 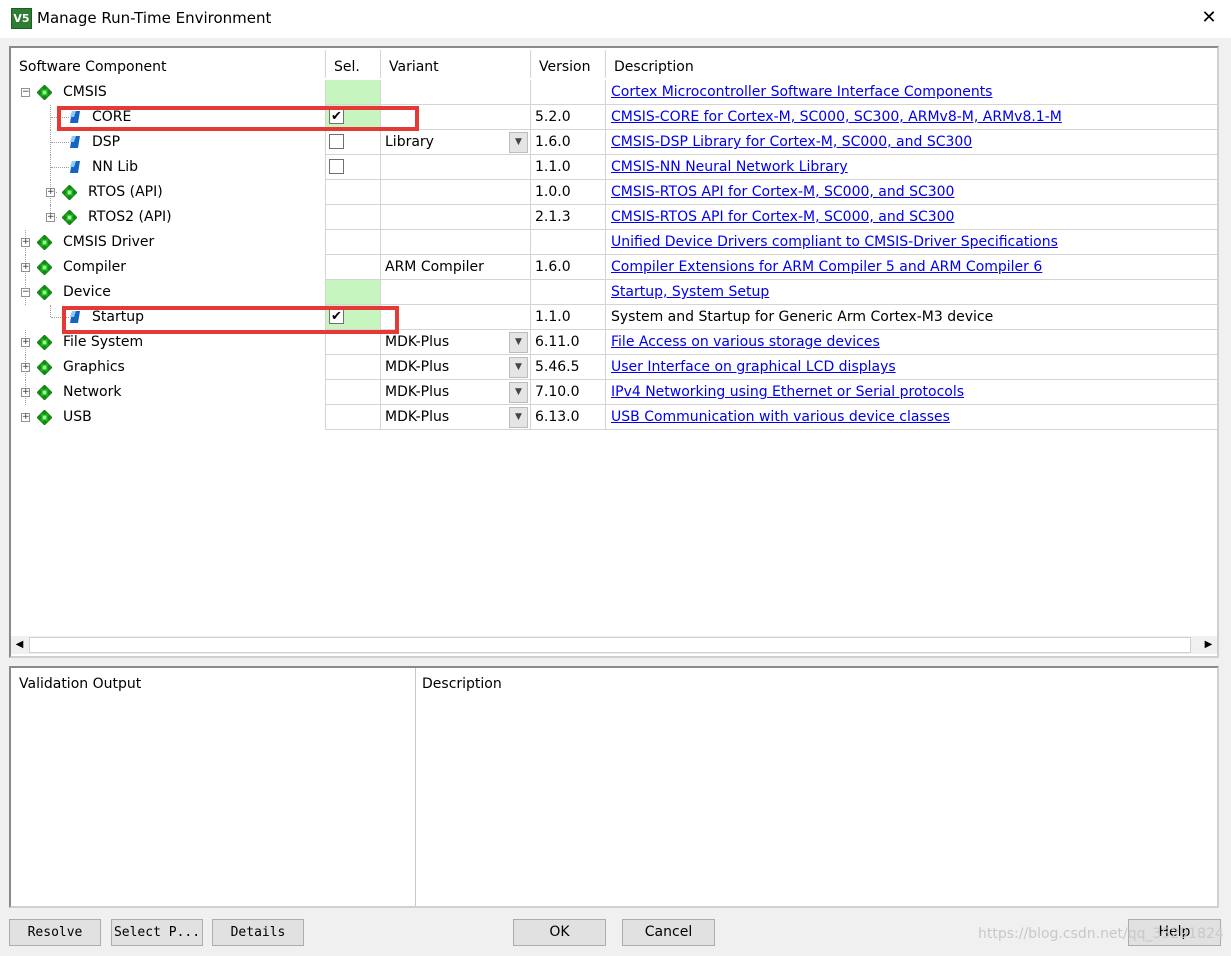 What do you see at coordinates (610, 645) in the screenshot?
I see `scroll-thumb` at bounding box center [610, 645].